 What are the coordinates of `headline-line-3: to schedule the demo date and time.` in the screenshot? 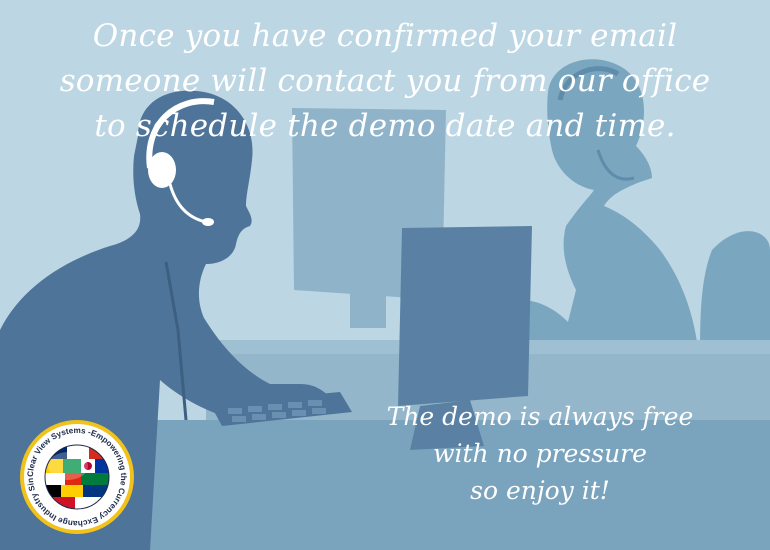 It's located at (385, 126).